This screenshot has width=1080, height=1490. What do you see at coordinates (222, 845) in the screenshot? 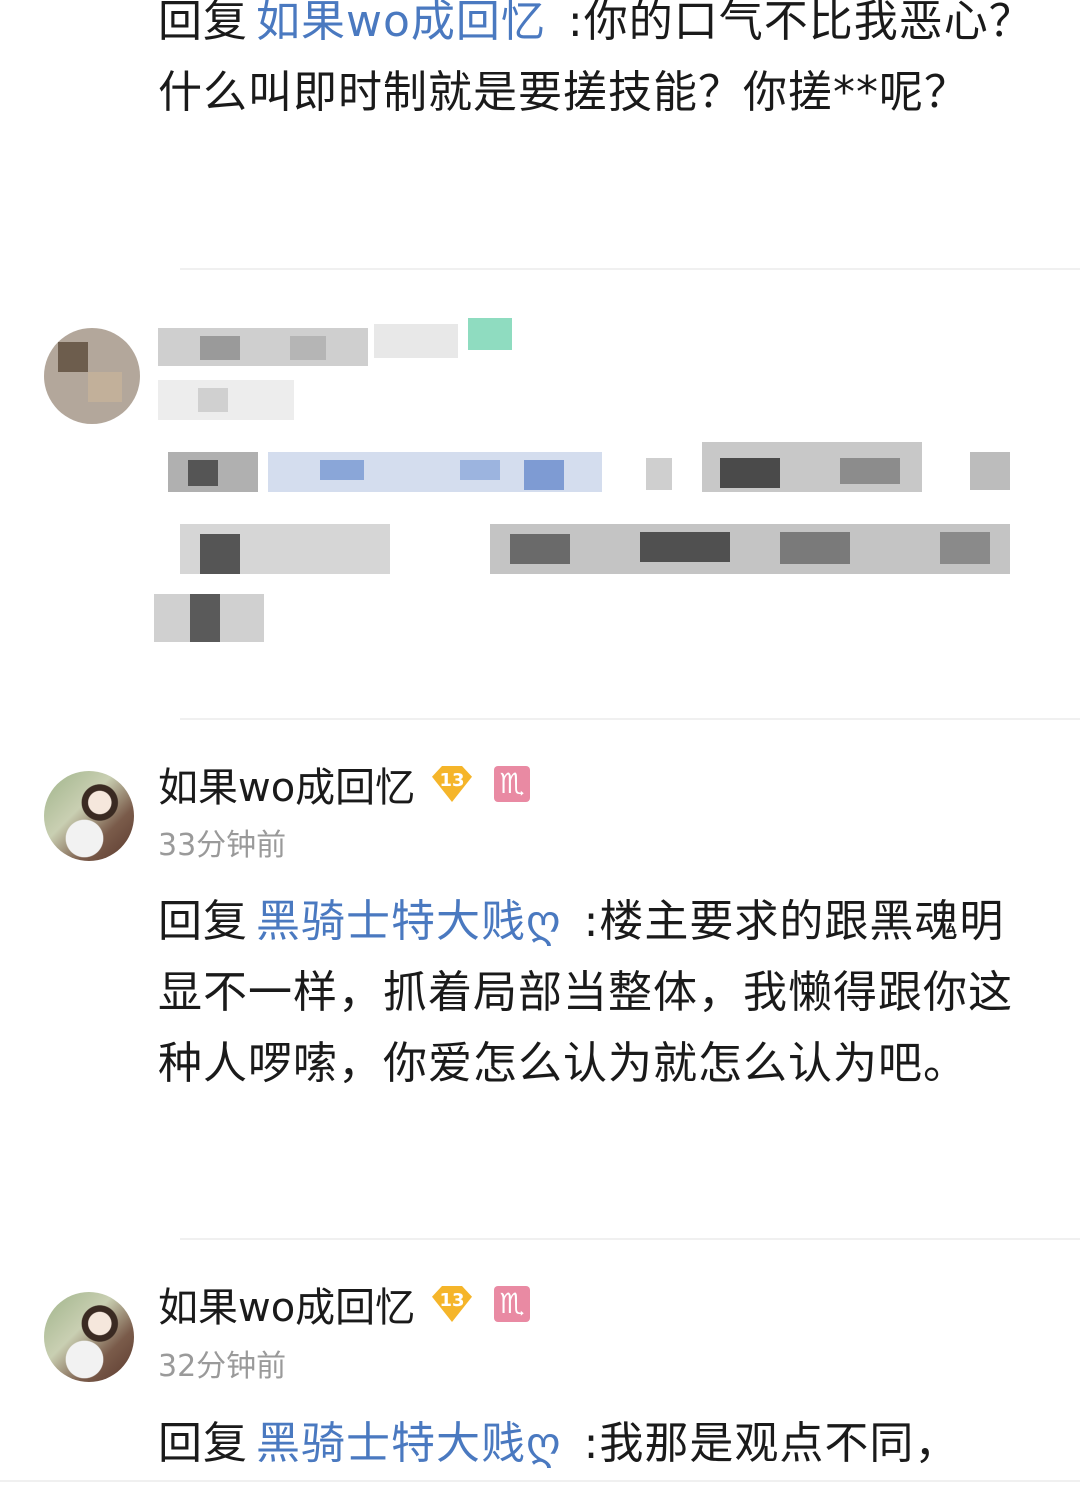
I see `timestamp: 33分钟前` at bounding box center [222, 845].